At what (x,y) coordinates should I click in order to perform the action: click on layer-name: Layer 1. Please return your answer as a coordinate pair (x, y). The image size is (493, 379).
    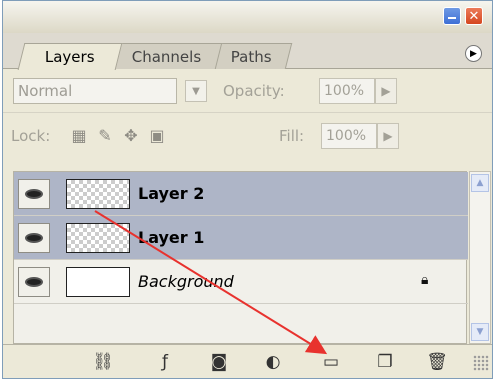
    Looking at the image, I should click on (171, 237).